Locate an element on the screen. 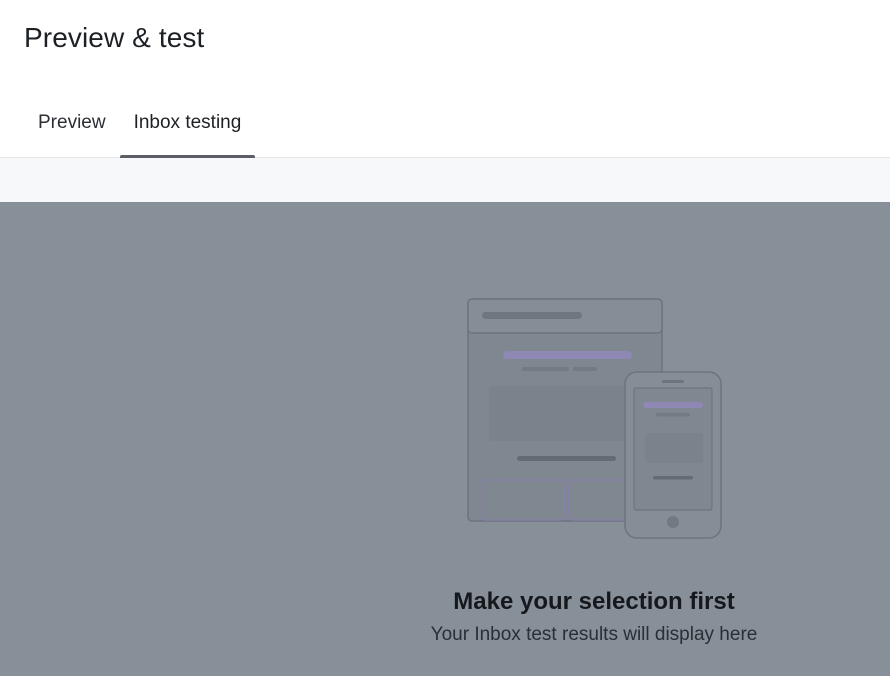 The width and height of the screenshot is (890, 676). desktop-and-mobile-email-icon is located at coordinates (594, 418).